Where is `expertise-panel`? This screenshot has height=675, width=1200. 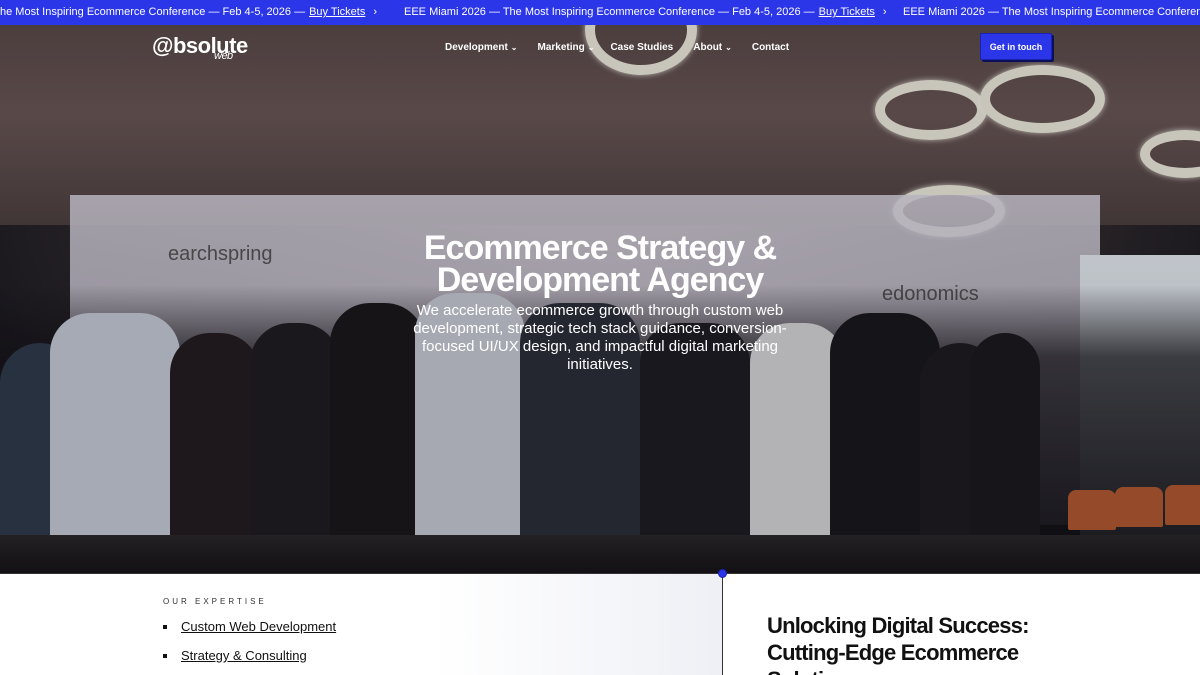 expertise-panel is located at coordinates (361, 624).